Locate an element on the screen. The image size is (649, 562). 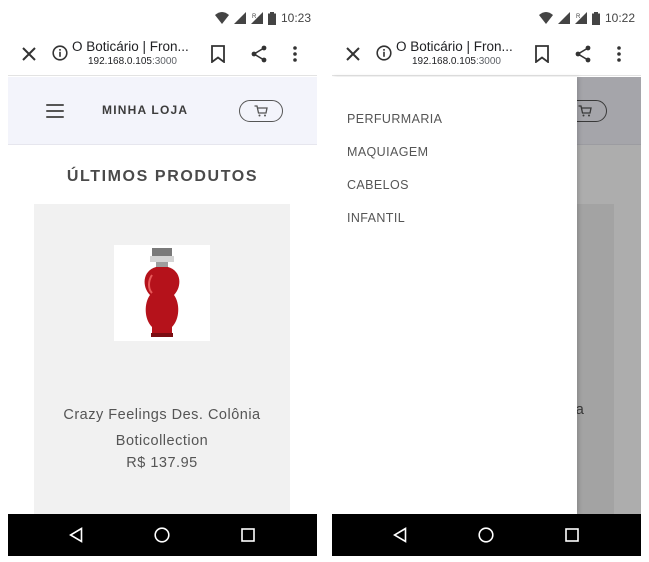
status-time: 10:23 is located at coordinates (295, 18).